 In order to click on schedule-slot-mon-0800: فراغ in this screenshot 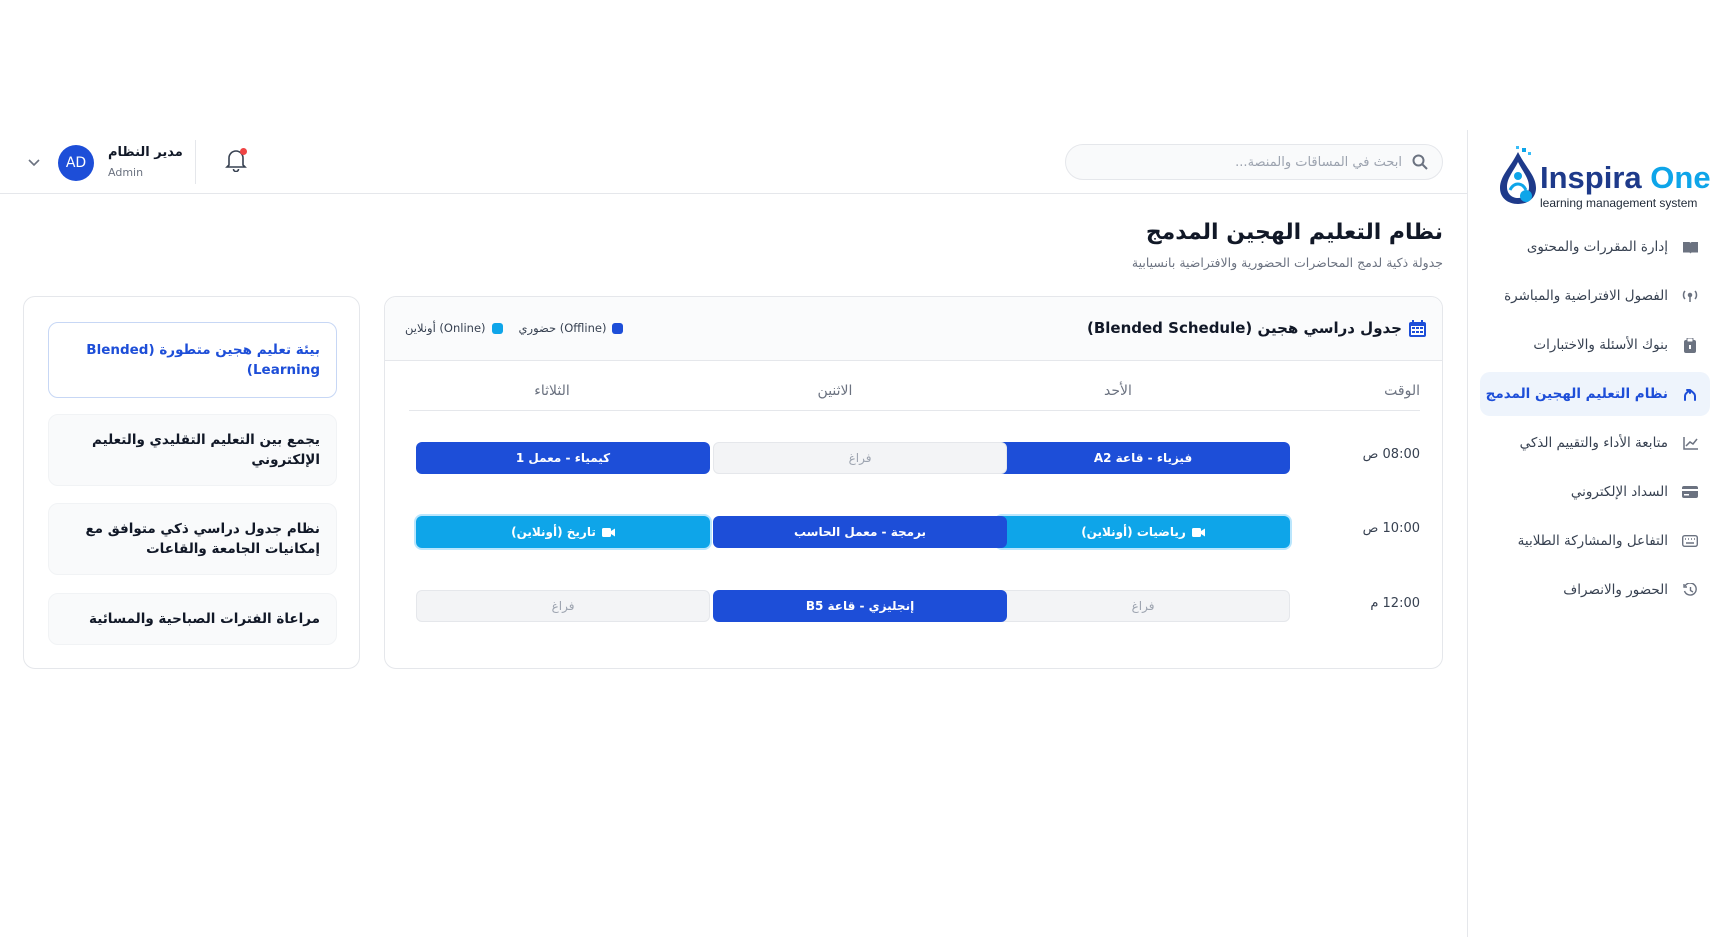, I will do `click(860, 458)`.